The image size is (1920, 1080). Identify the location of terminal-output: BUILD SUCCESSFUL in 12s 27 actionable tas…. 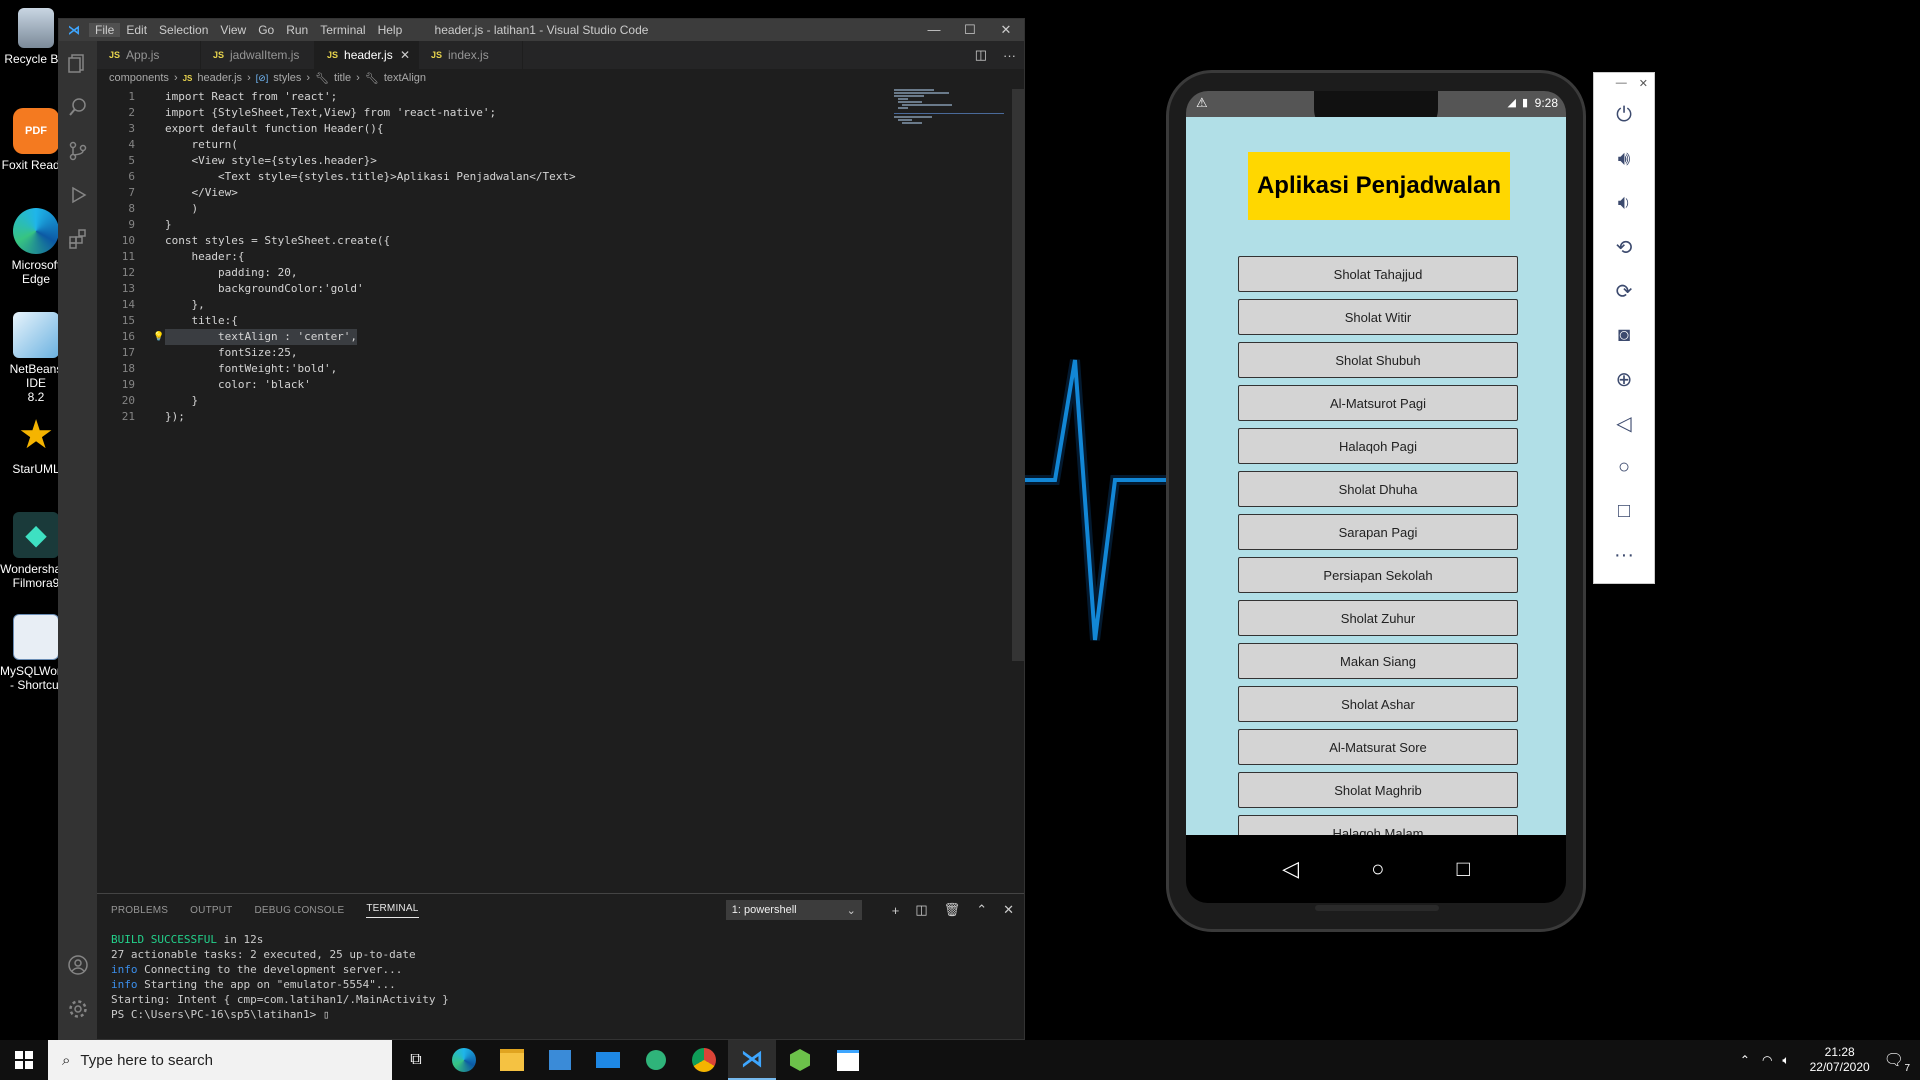
(560, 977).